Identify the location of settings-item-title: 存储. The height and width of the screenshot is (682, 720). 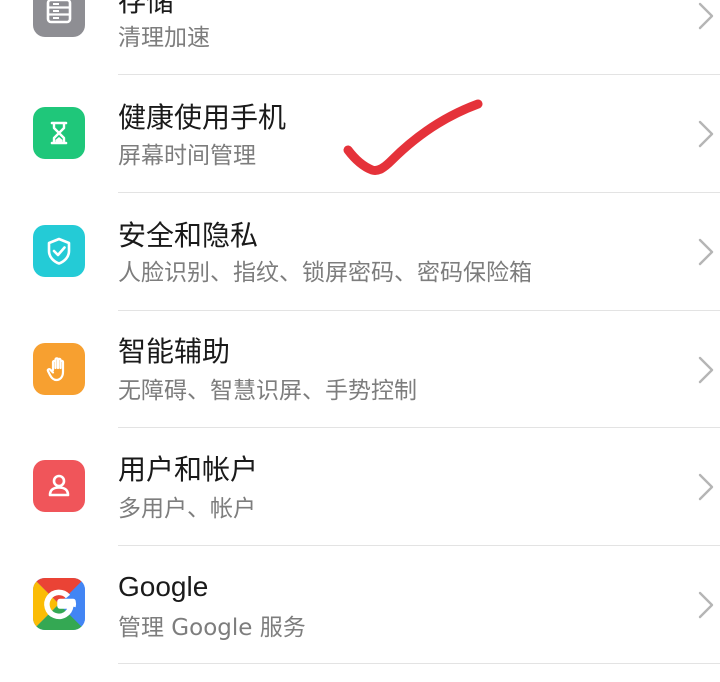
(146, 9).